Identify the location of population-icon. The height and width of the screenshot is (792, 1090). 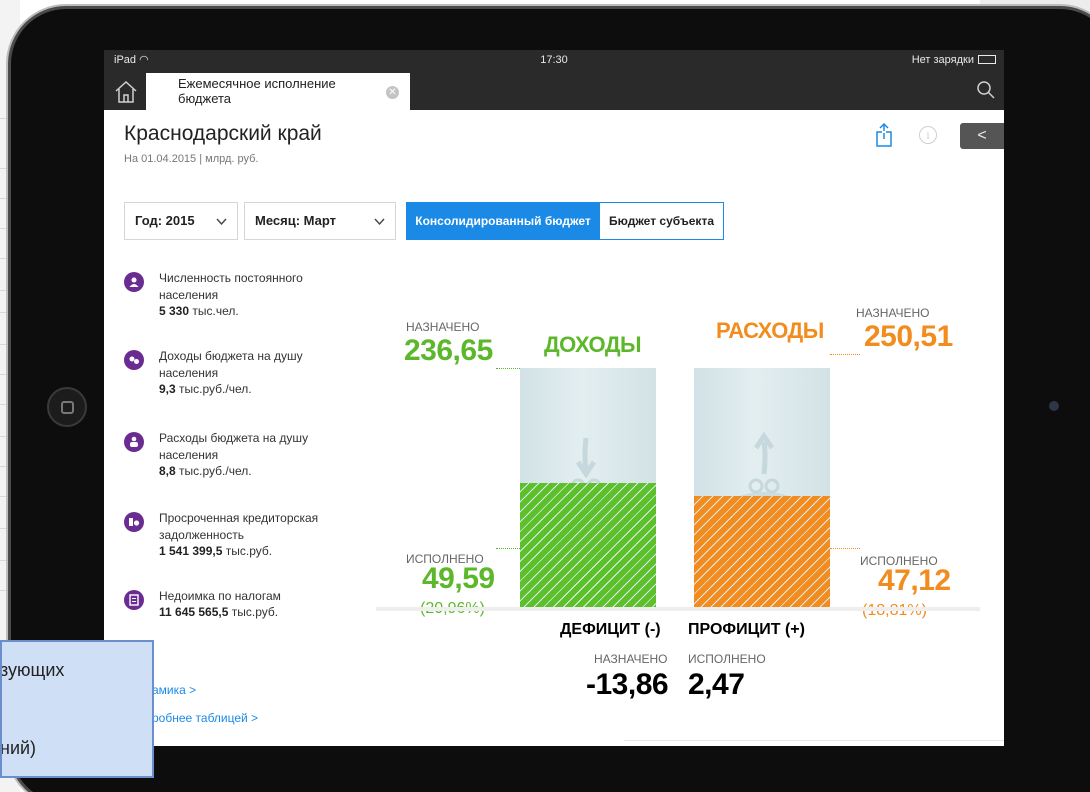
(134, 282).